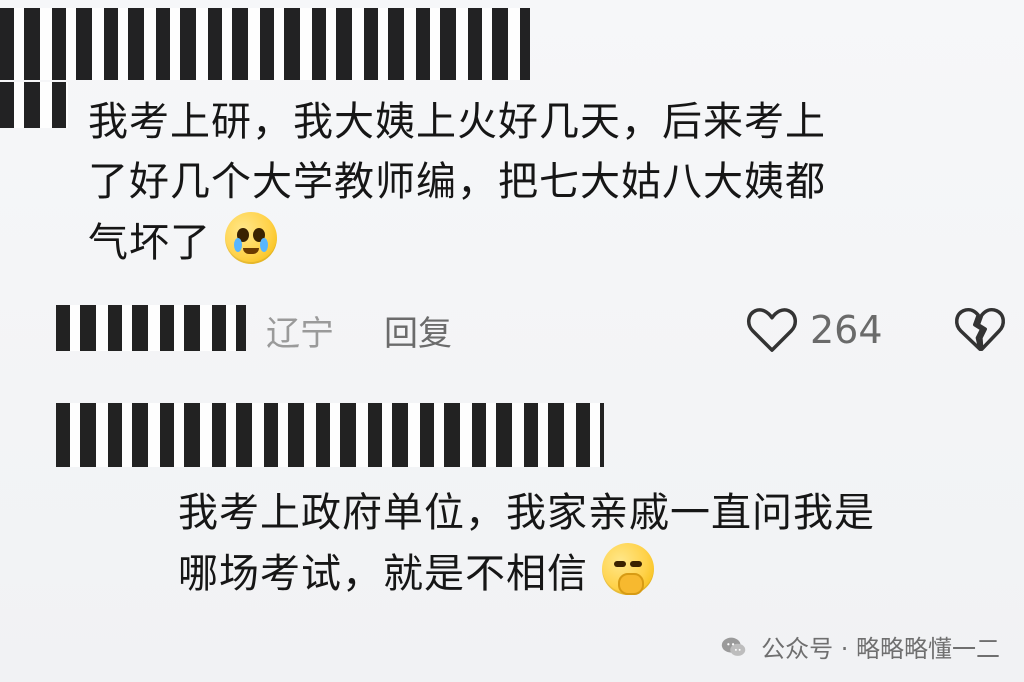  I want to click on comment-1-line-3-text: 气坏了, so click(149, 243).